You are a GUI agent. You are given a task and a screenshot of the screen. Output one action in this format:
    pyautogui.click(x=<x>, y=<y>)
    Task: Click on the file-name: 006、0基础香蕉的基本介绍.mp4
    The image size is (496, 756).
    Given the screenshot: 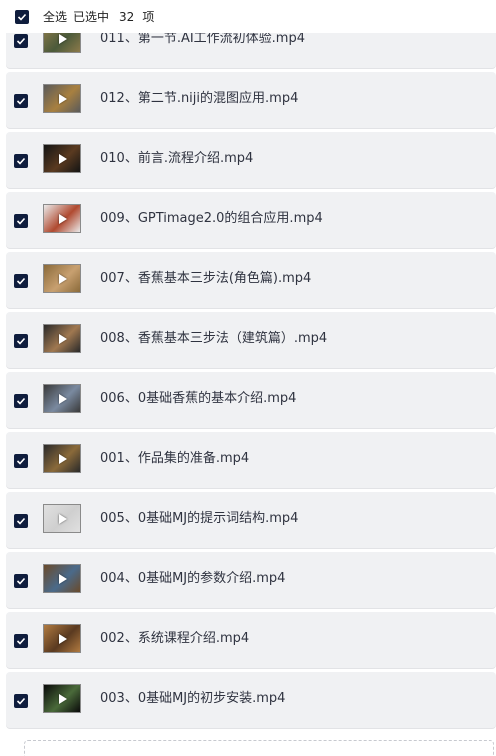 What is the action you would take?
    pyautogui.click(x=198, y=398)
    